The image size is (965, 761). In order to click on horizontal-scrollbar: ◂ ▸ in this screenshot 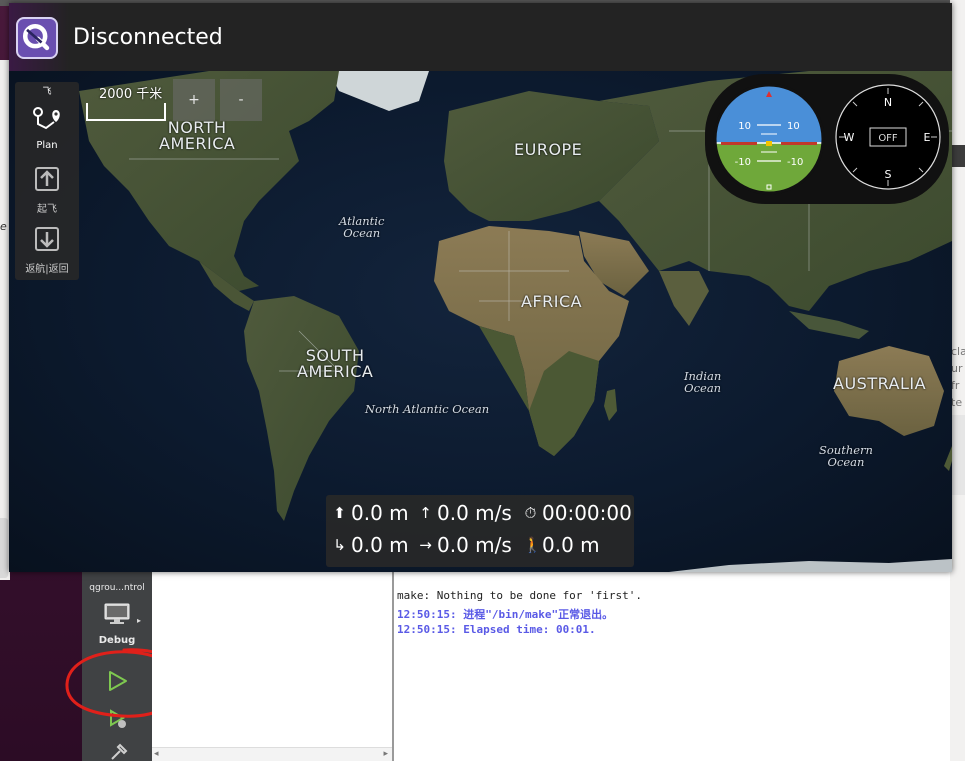, I will do `click(272, 754)`.